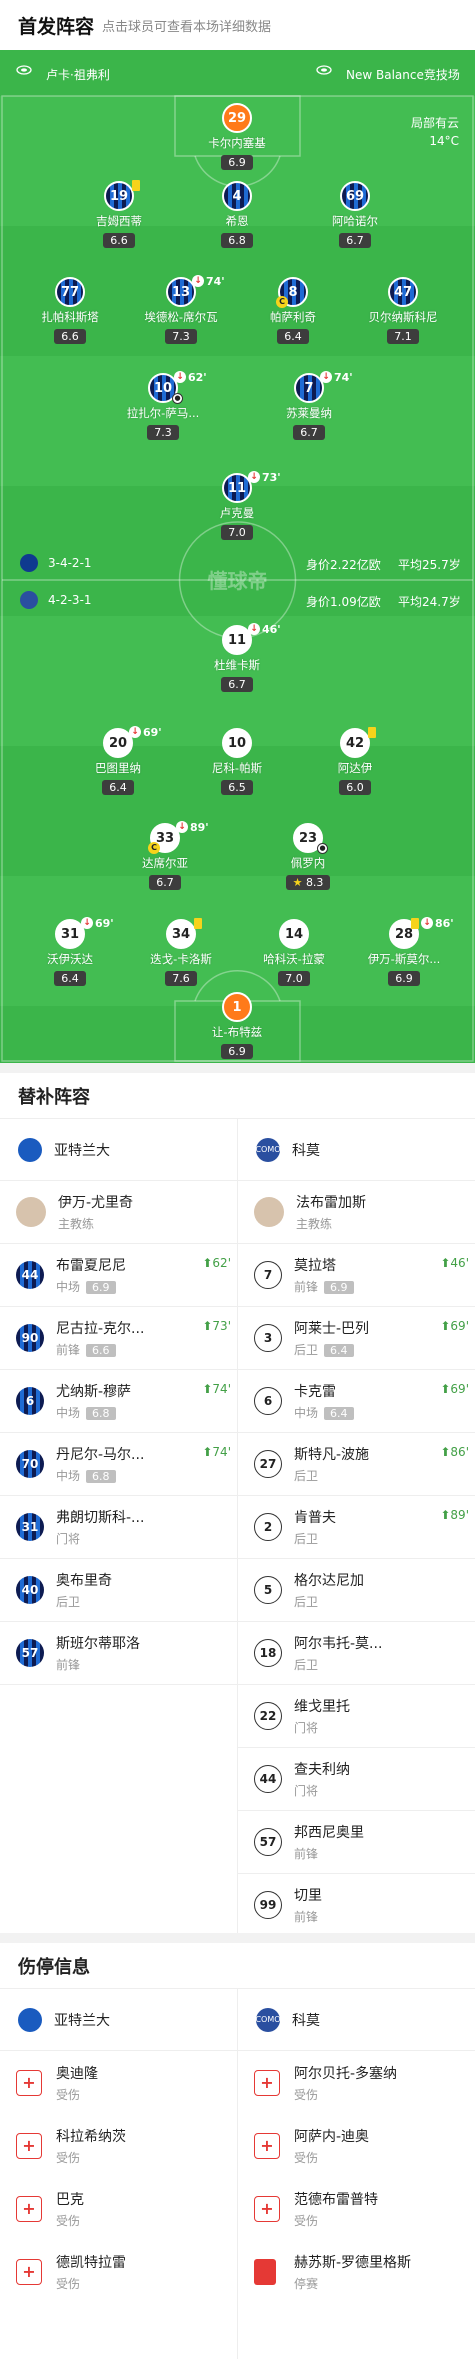 This screenshot has width=475, height=2359. I want to click on injury-row: + 阿尔贝托-多塞纳 受伤, so click(356, 2082).